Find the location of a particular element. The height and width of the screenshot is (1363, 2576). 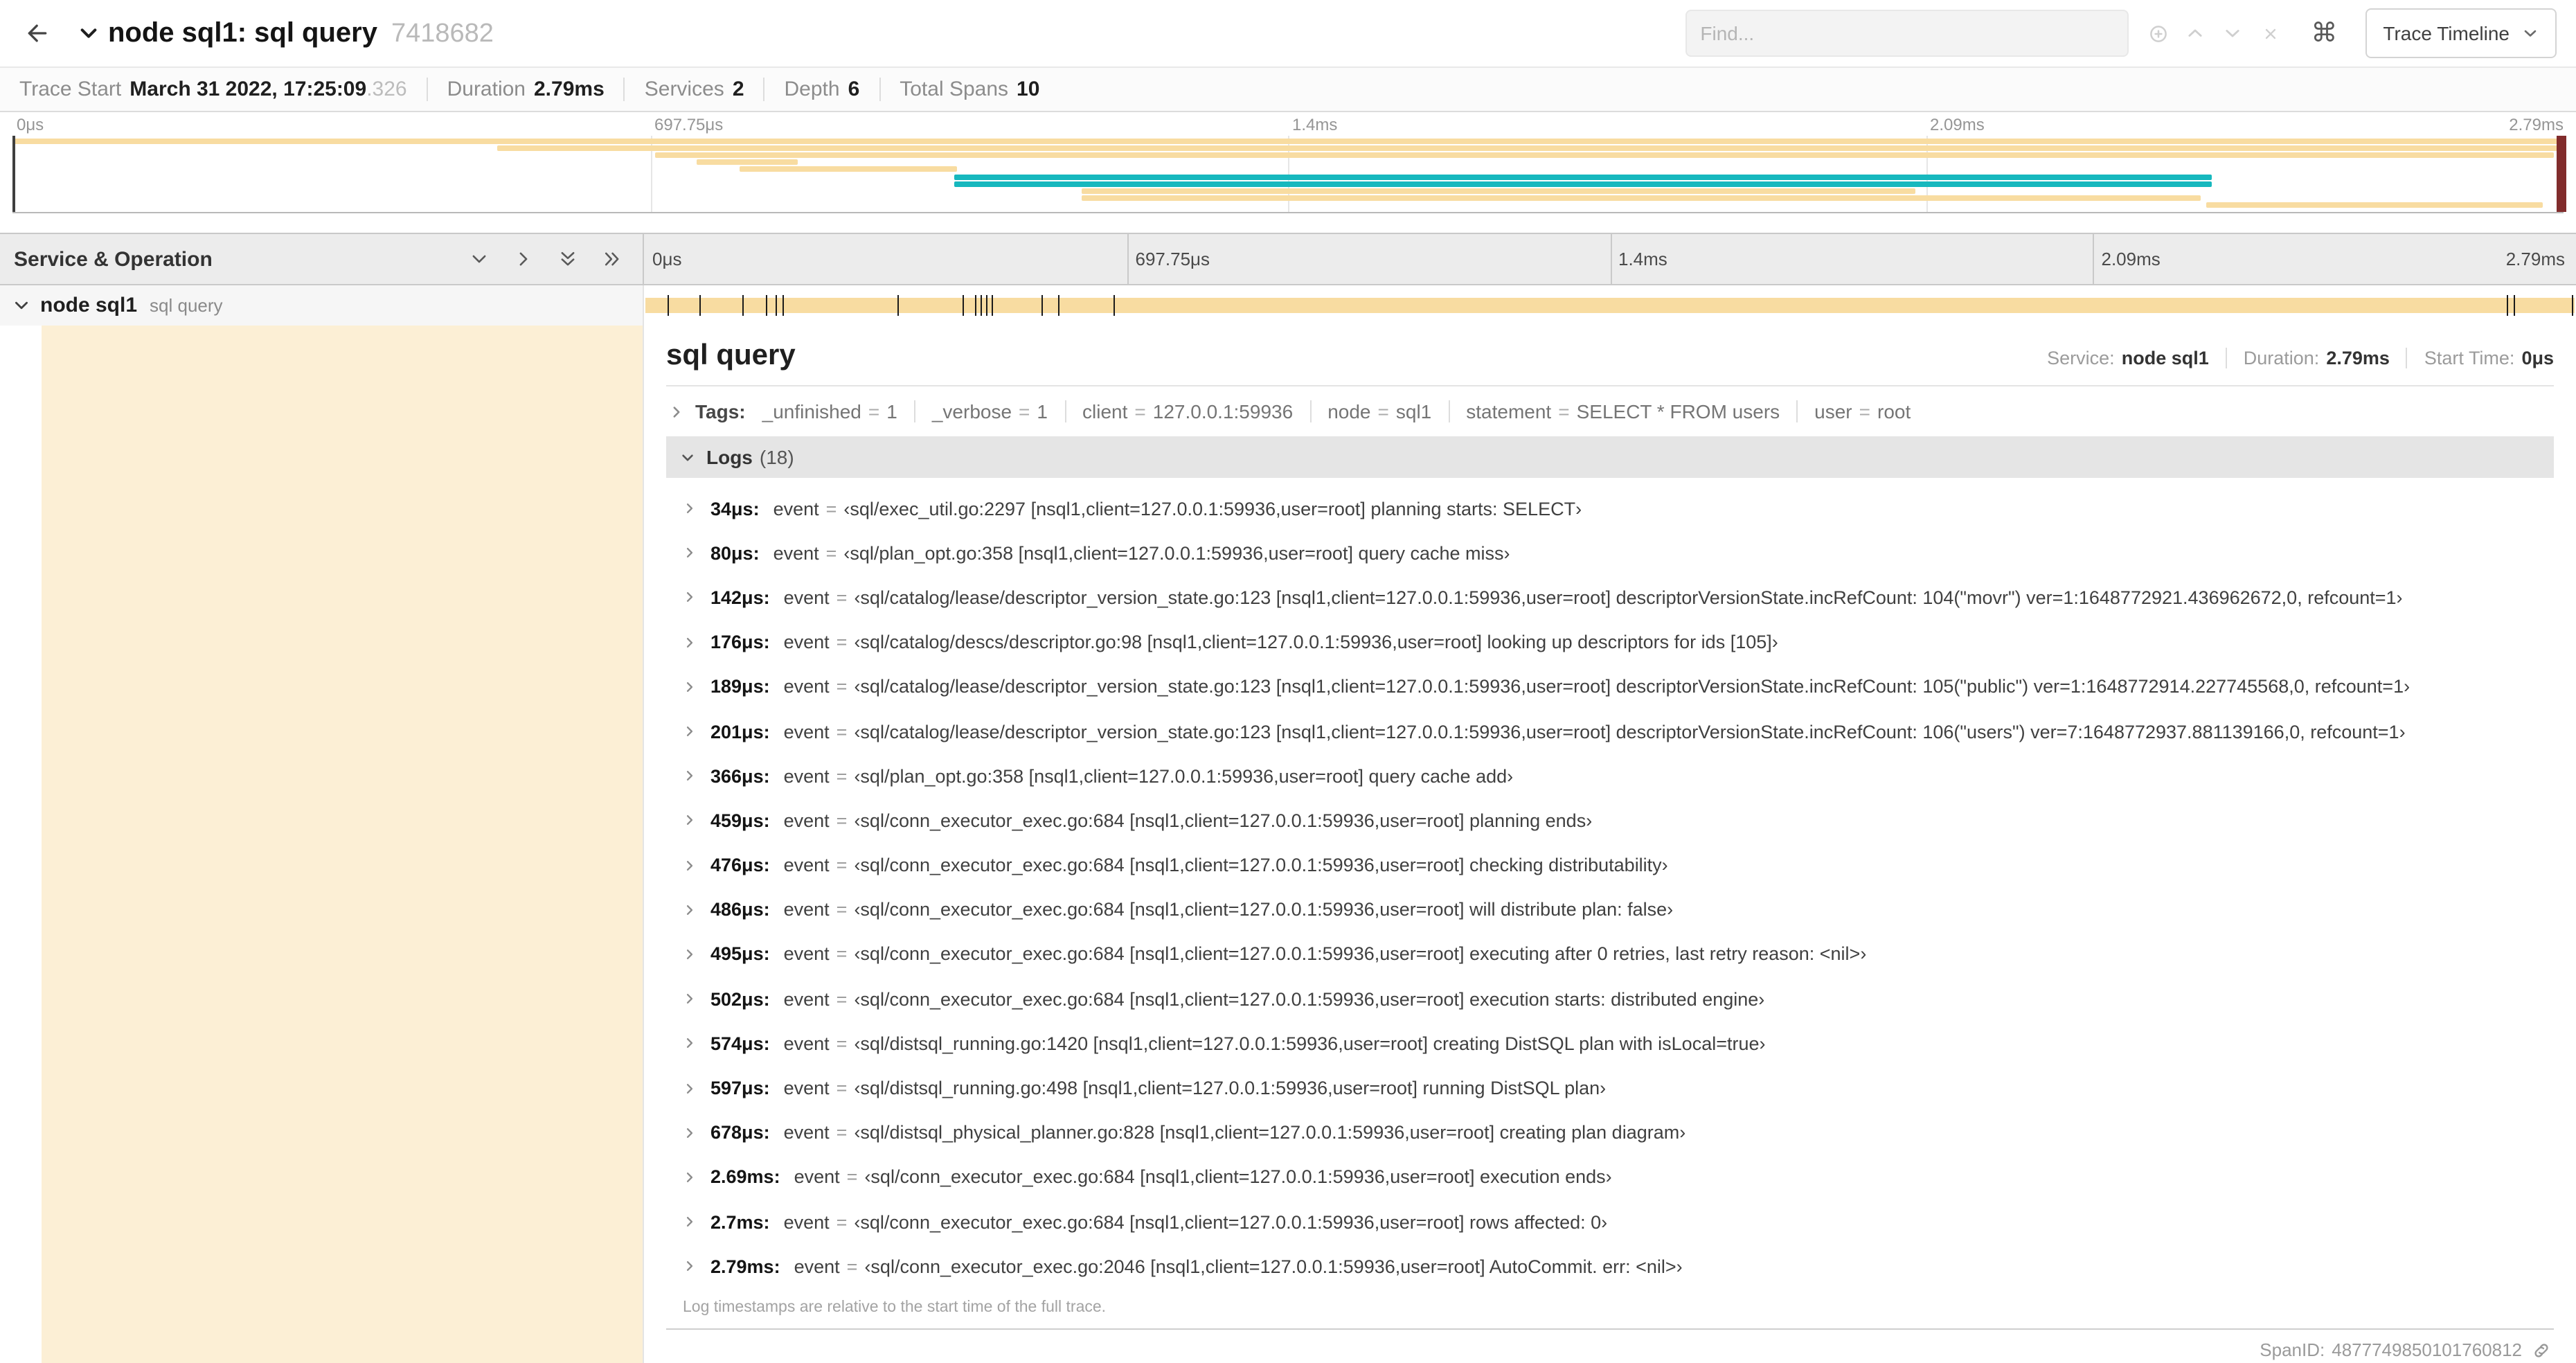

span-meta-value: 0μs is located at coordinates (2537, 358).